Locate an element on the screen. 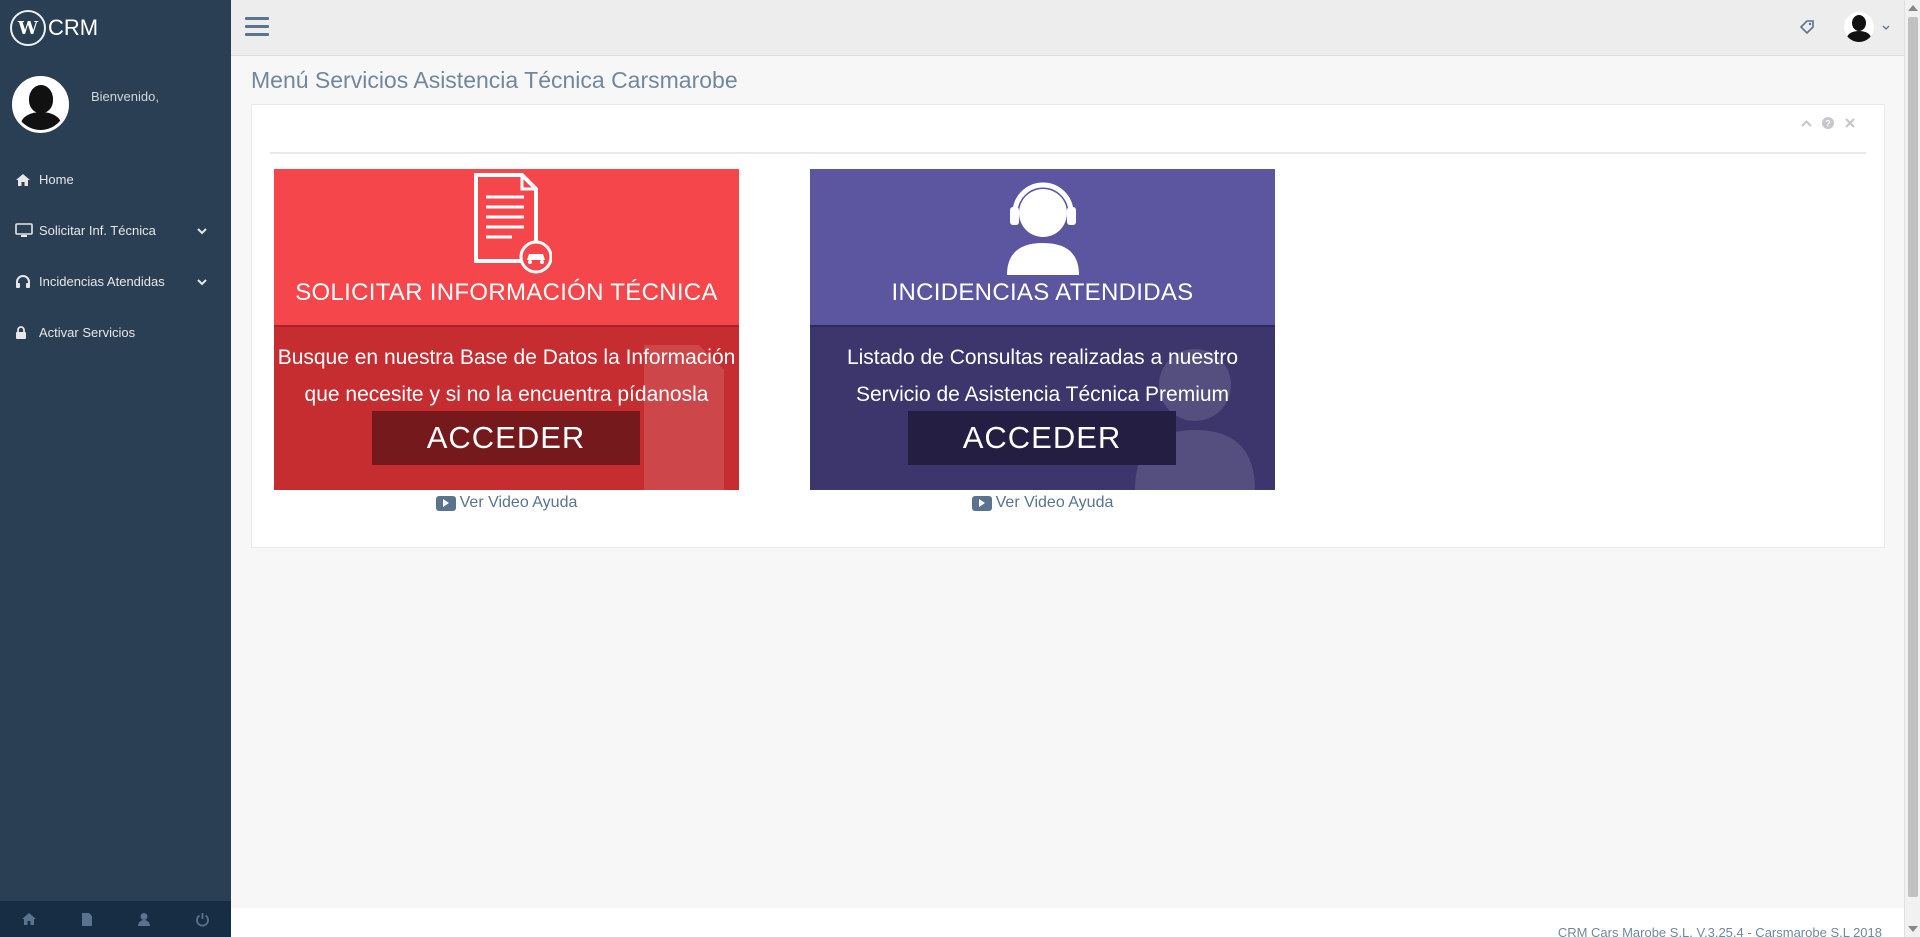  footer-home-button is located at coordinates (29, 919).